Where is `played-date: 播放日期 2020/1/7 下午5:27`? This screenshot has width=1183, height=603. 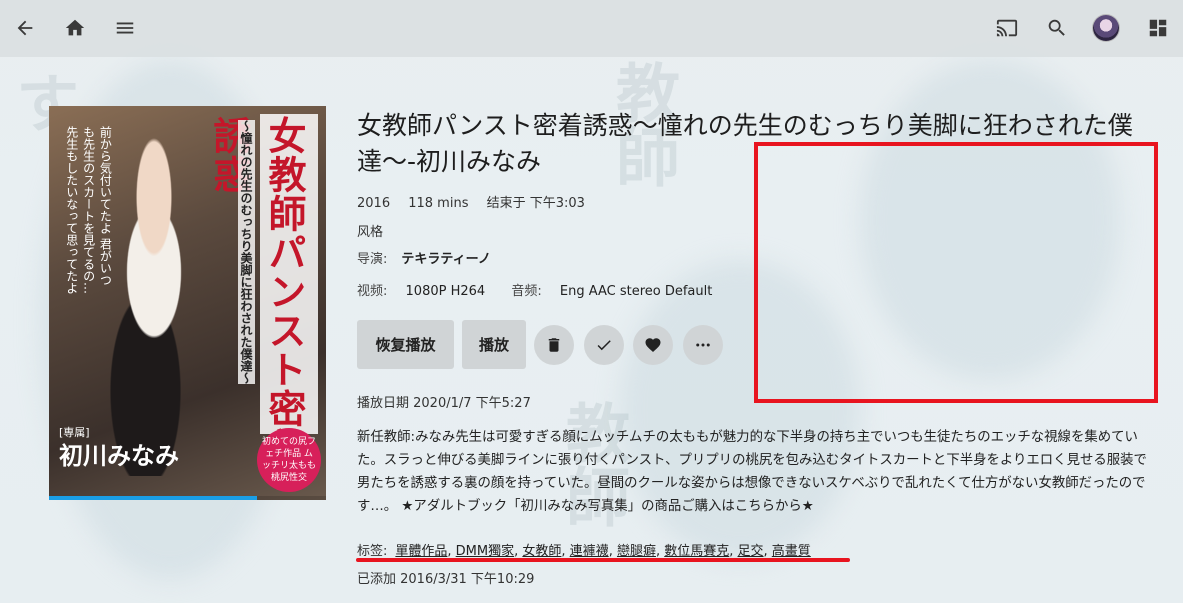
played-date: 播放日期 2020/1/7 下午5:27 is located at coordinates (444, 403).